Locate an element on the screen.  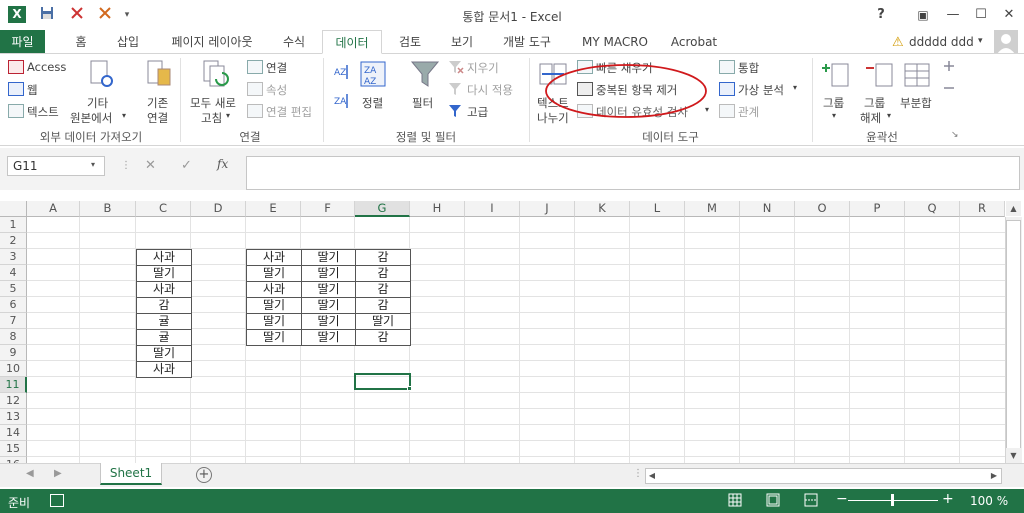
user-name: ddddd ddd is located at coordinates (941, 42).